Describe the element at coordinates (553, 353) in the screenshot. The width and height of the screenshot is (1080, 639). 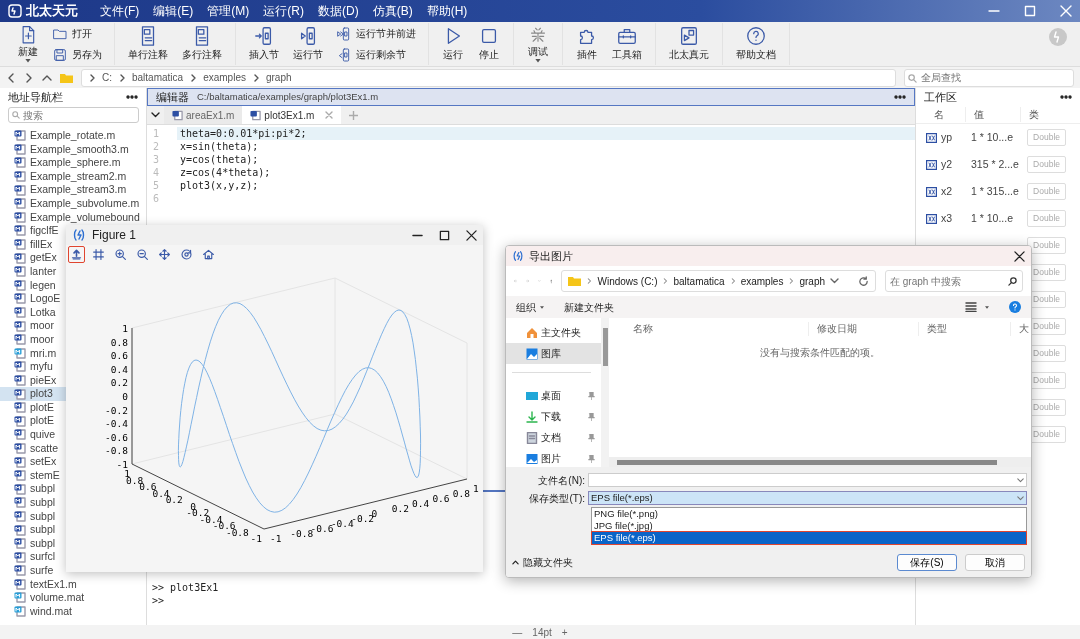
I see `nav-item: 图库` at that location.